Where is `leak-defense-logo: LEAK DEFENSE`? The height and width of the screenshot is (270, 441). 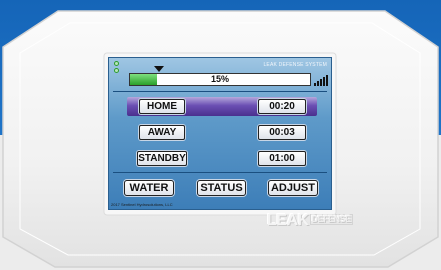
leak-defense-logo: LEAK DEFENSE is located at coordinates (312, 221).